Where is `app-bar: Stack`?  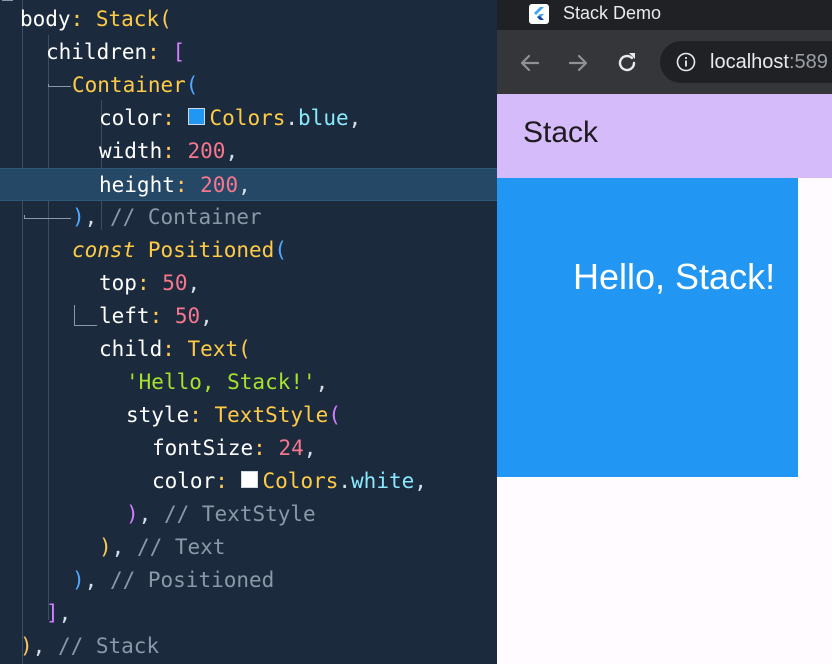 app-bar: Stack is located at coordinates (664, 136).